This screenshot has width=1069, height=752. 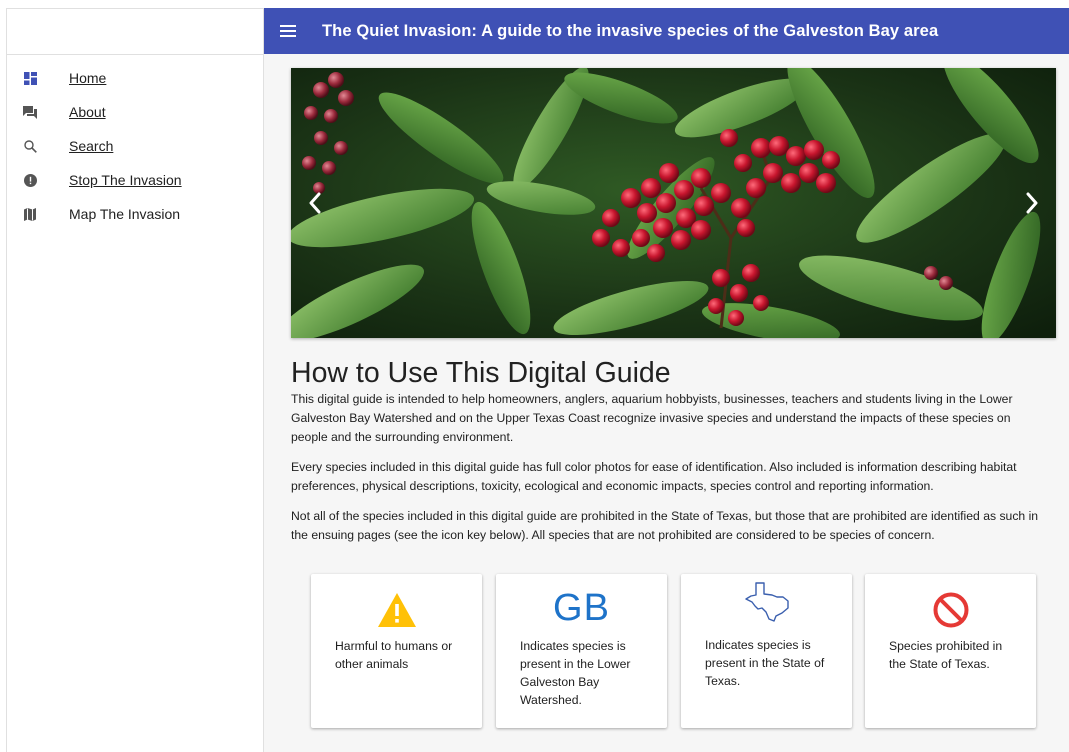 I want to click on sidebar-item-home: Home, so click(x=135, y=78).